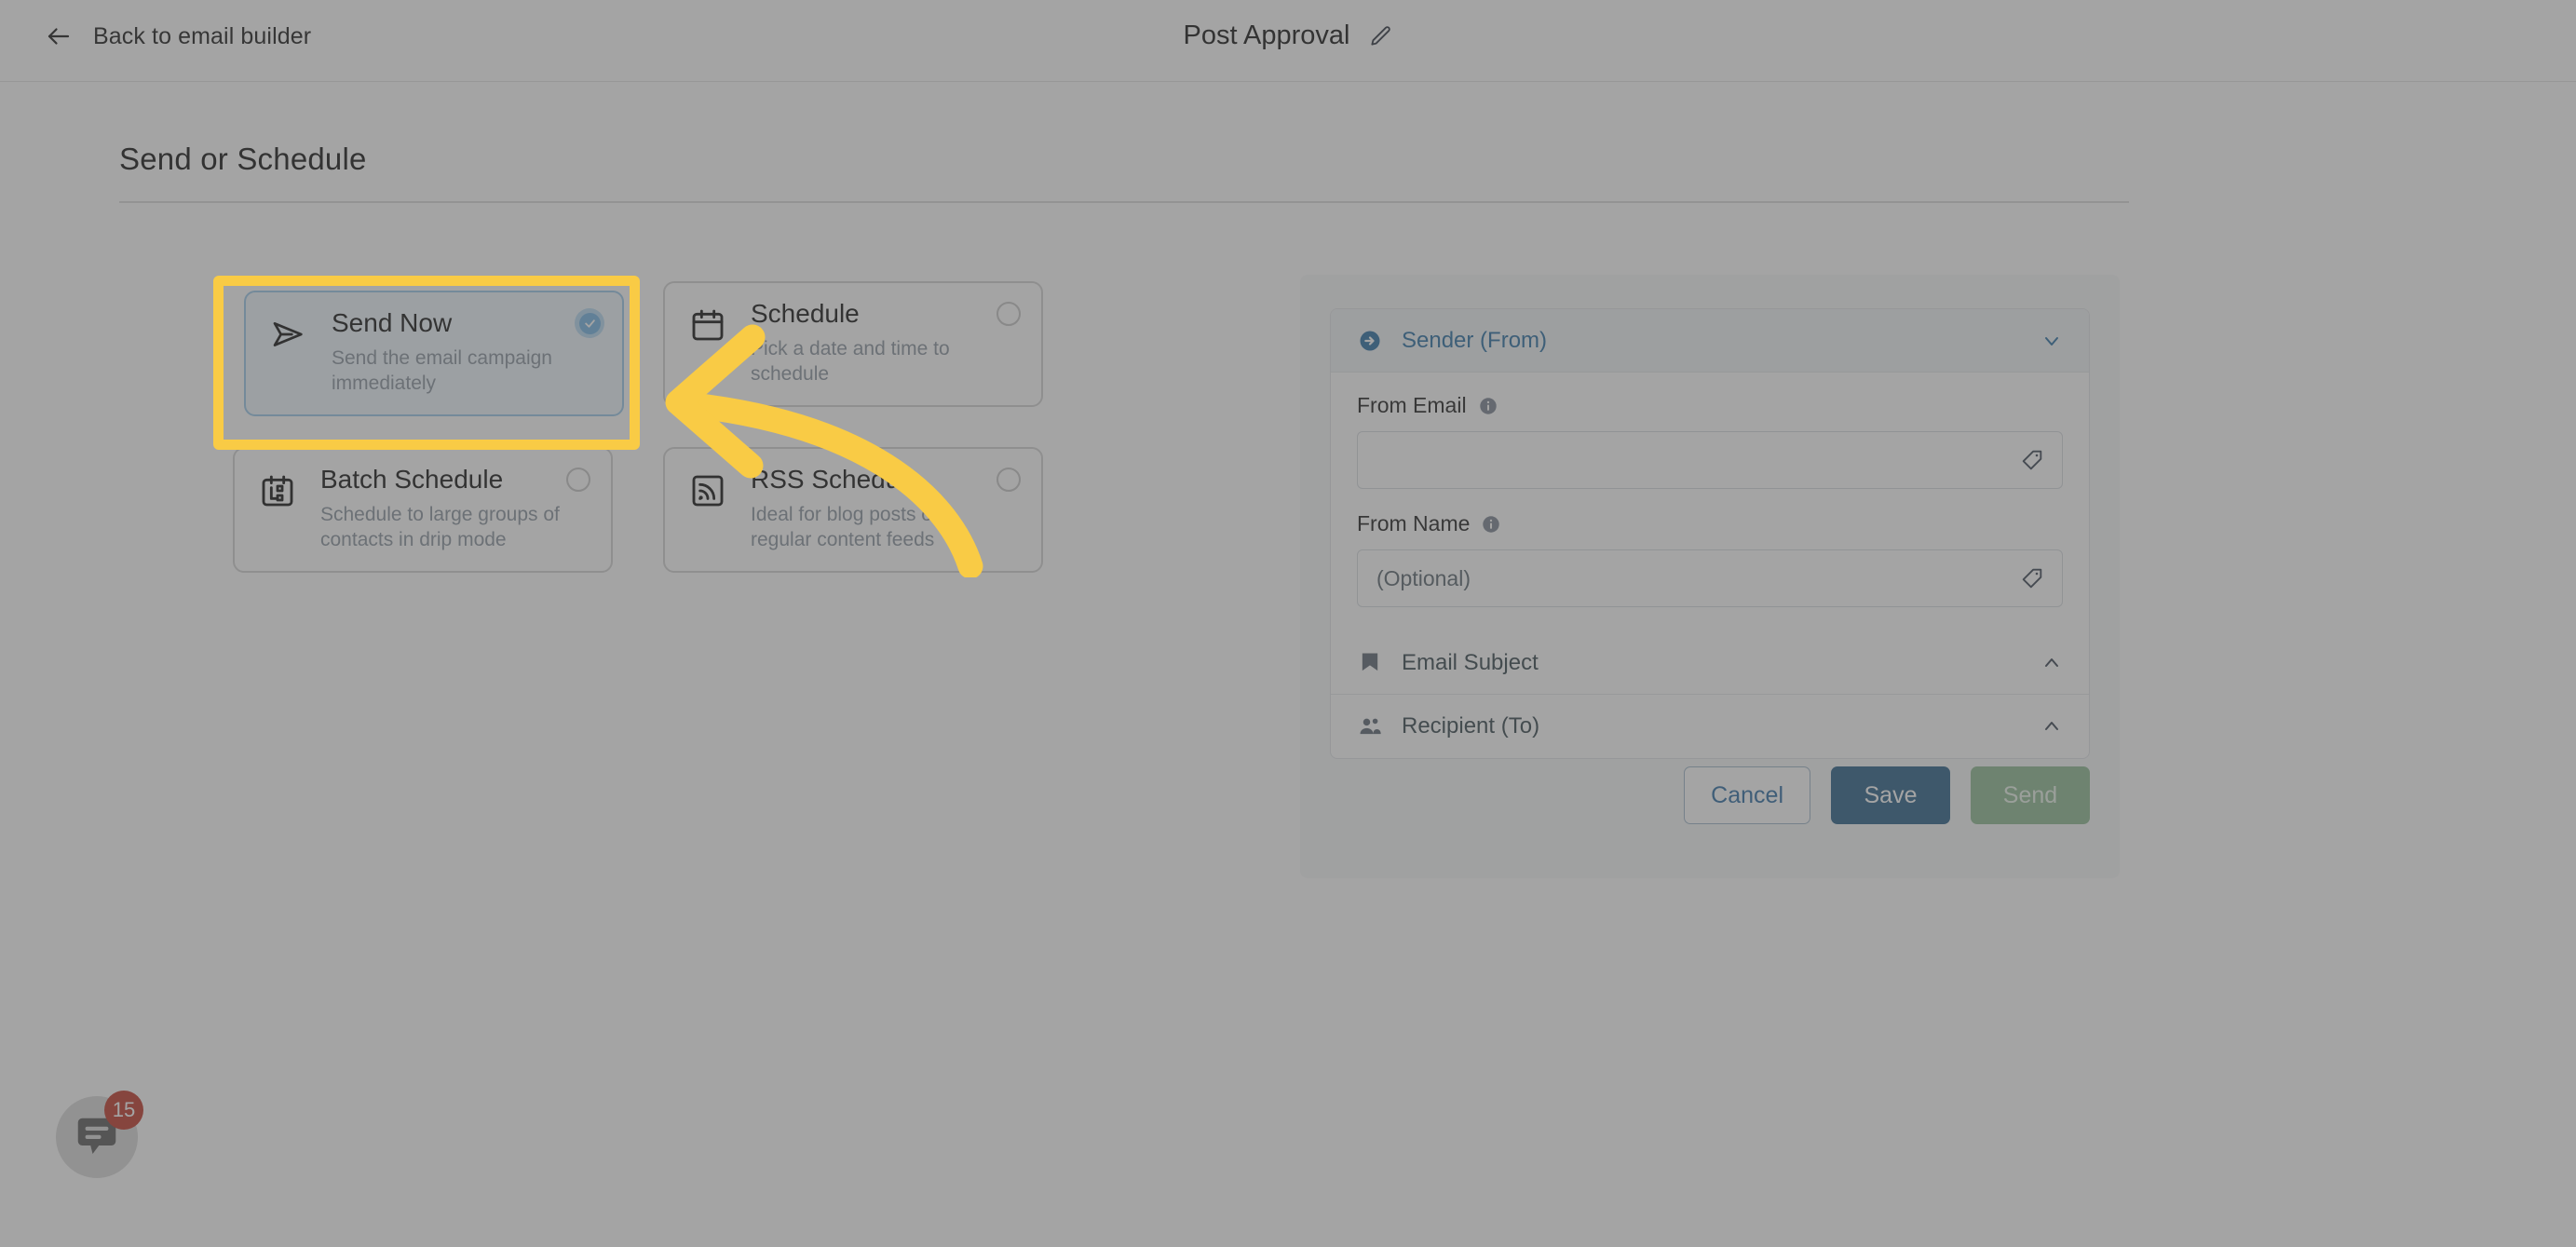  I want to click on chat-widget-button: 15, so click(99, 1134).